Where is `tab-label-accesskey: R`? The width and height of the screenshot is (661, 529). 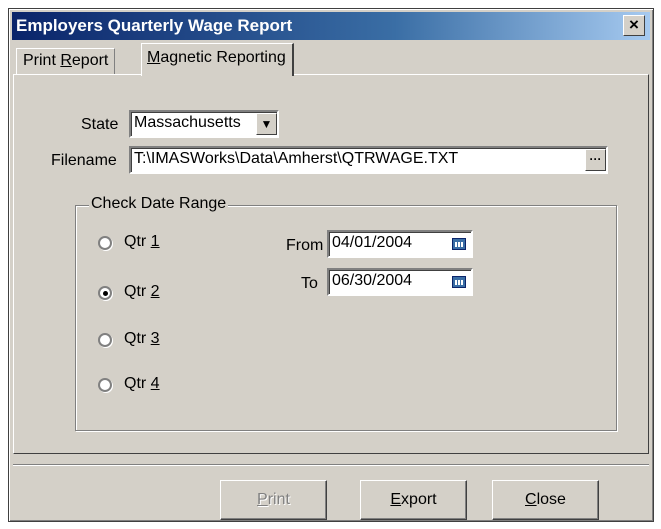
tab-label-accesskey: R is located at coordinates (66, 60).